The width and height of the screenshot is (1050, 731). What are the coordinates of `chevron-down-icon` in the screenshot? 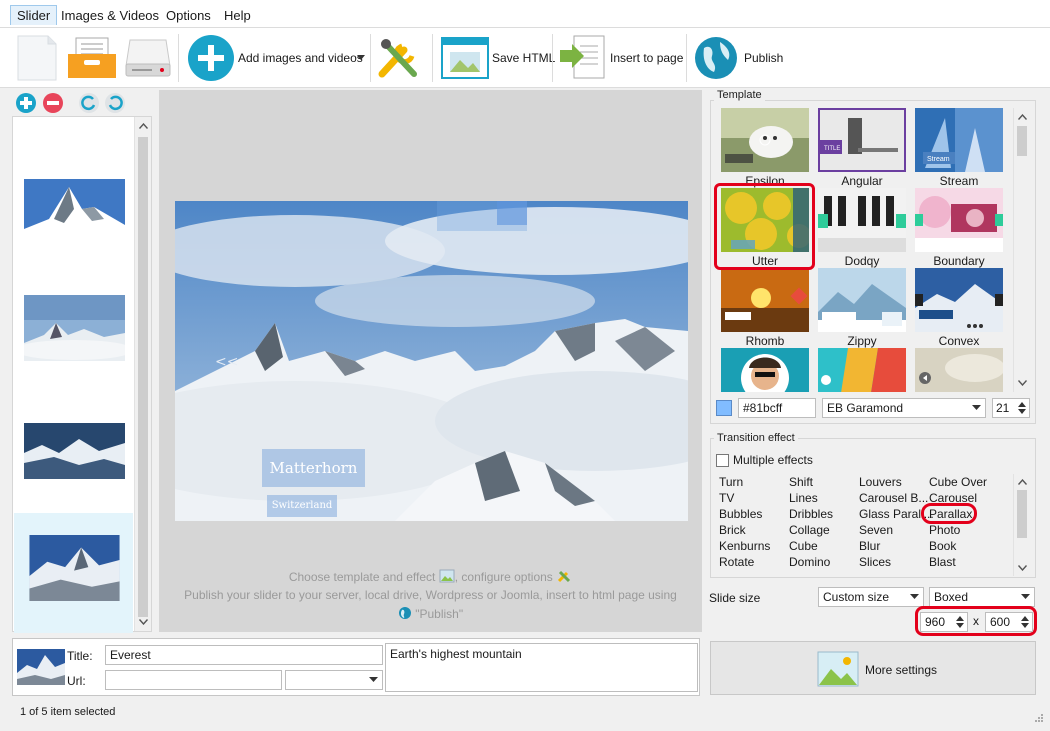 It's located at (361, 58).